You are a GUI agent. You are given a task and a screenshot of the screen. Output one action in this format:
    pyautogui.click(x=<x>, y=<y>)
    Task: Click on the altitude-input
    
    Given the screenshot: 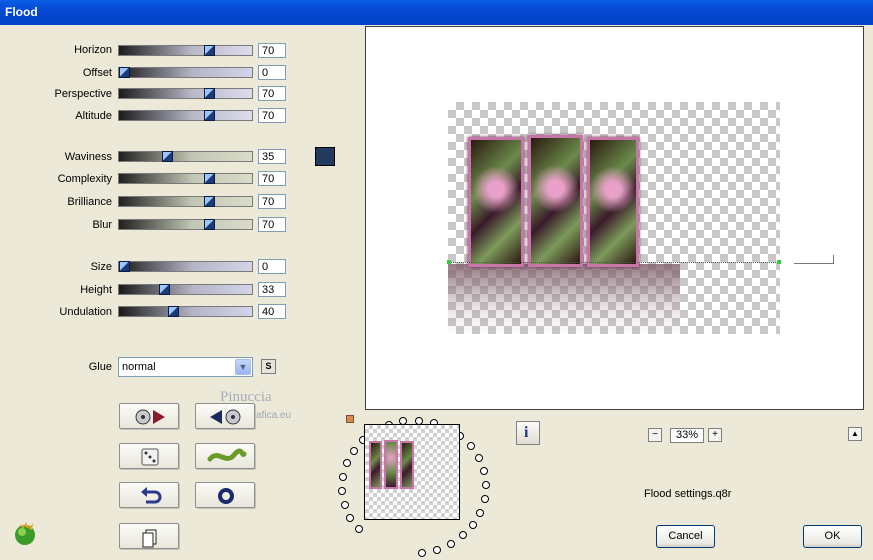 What is the action you would take?
    pyautogui.click(x=272, y=115)
    